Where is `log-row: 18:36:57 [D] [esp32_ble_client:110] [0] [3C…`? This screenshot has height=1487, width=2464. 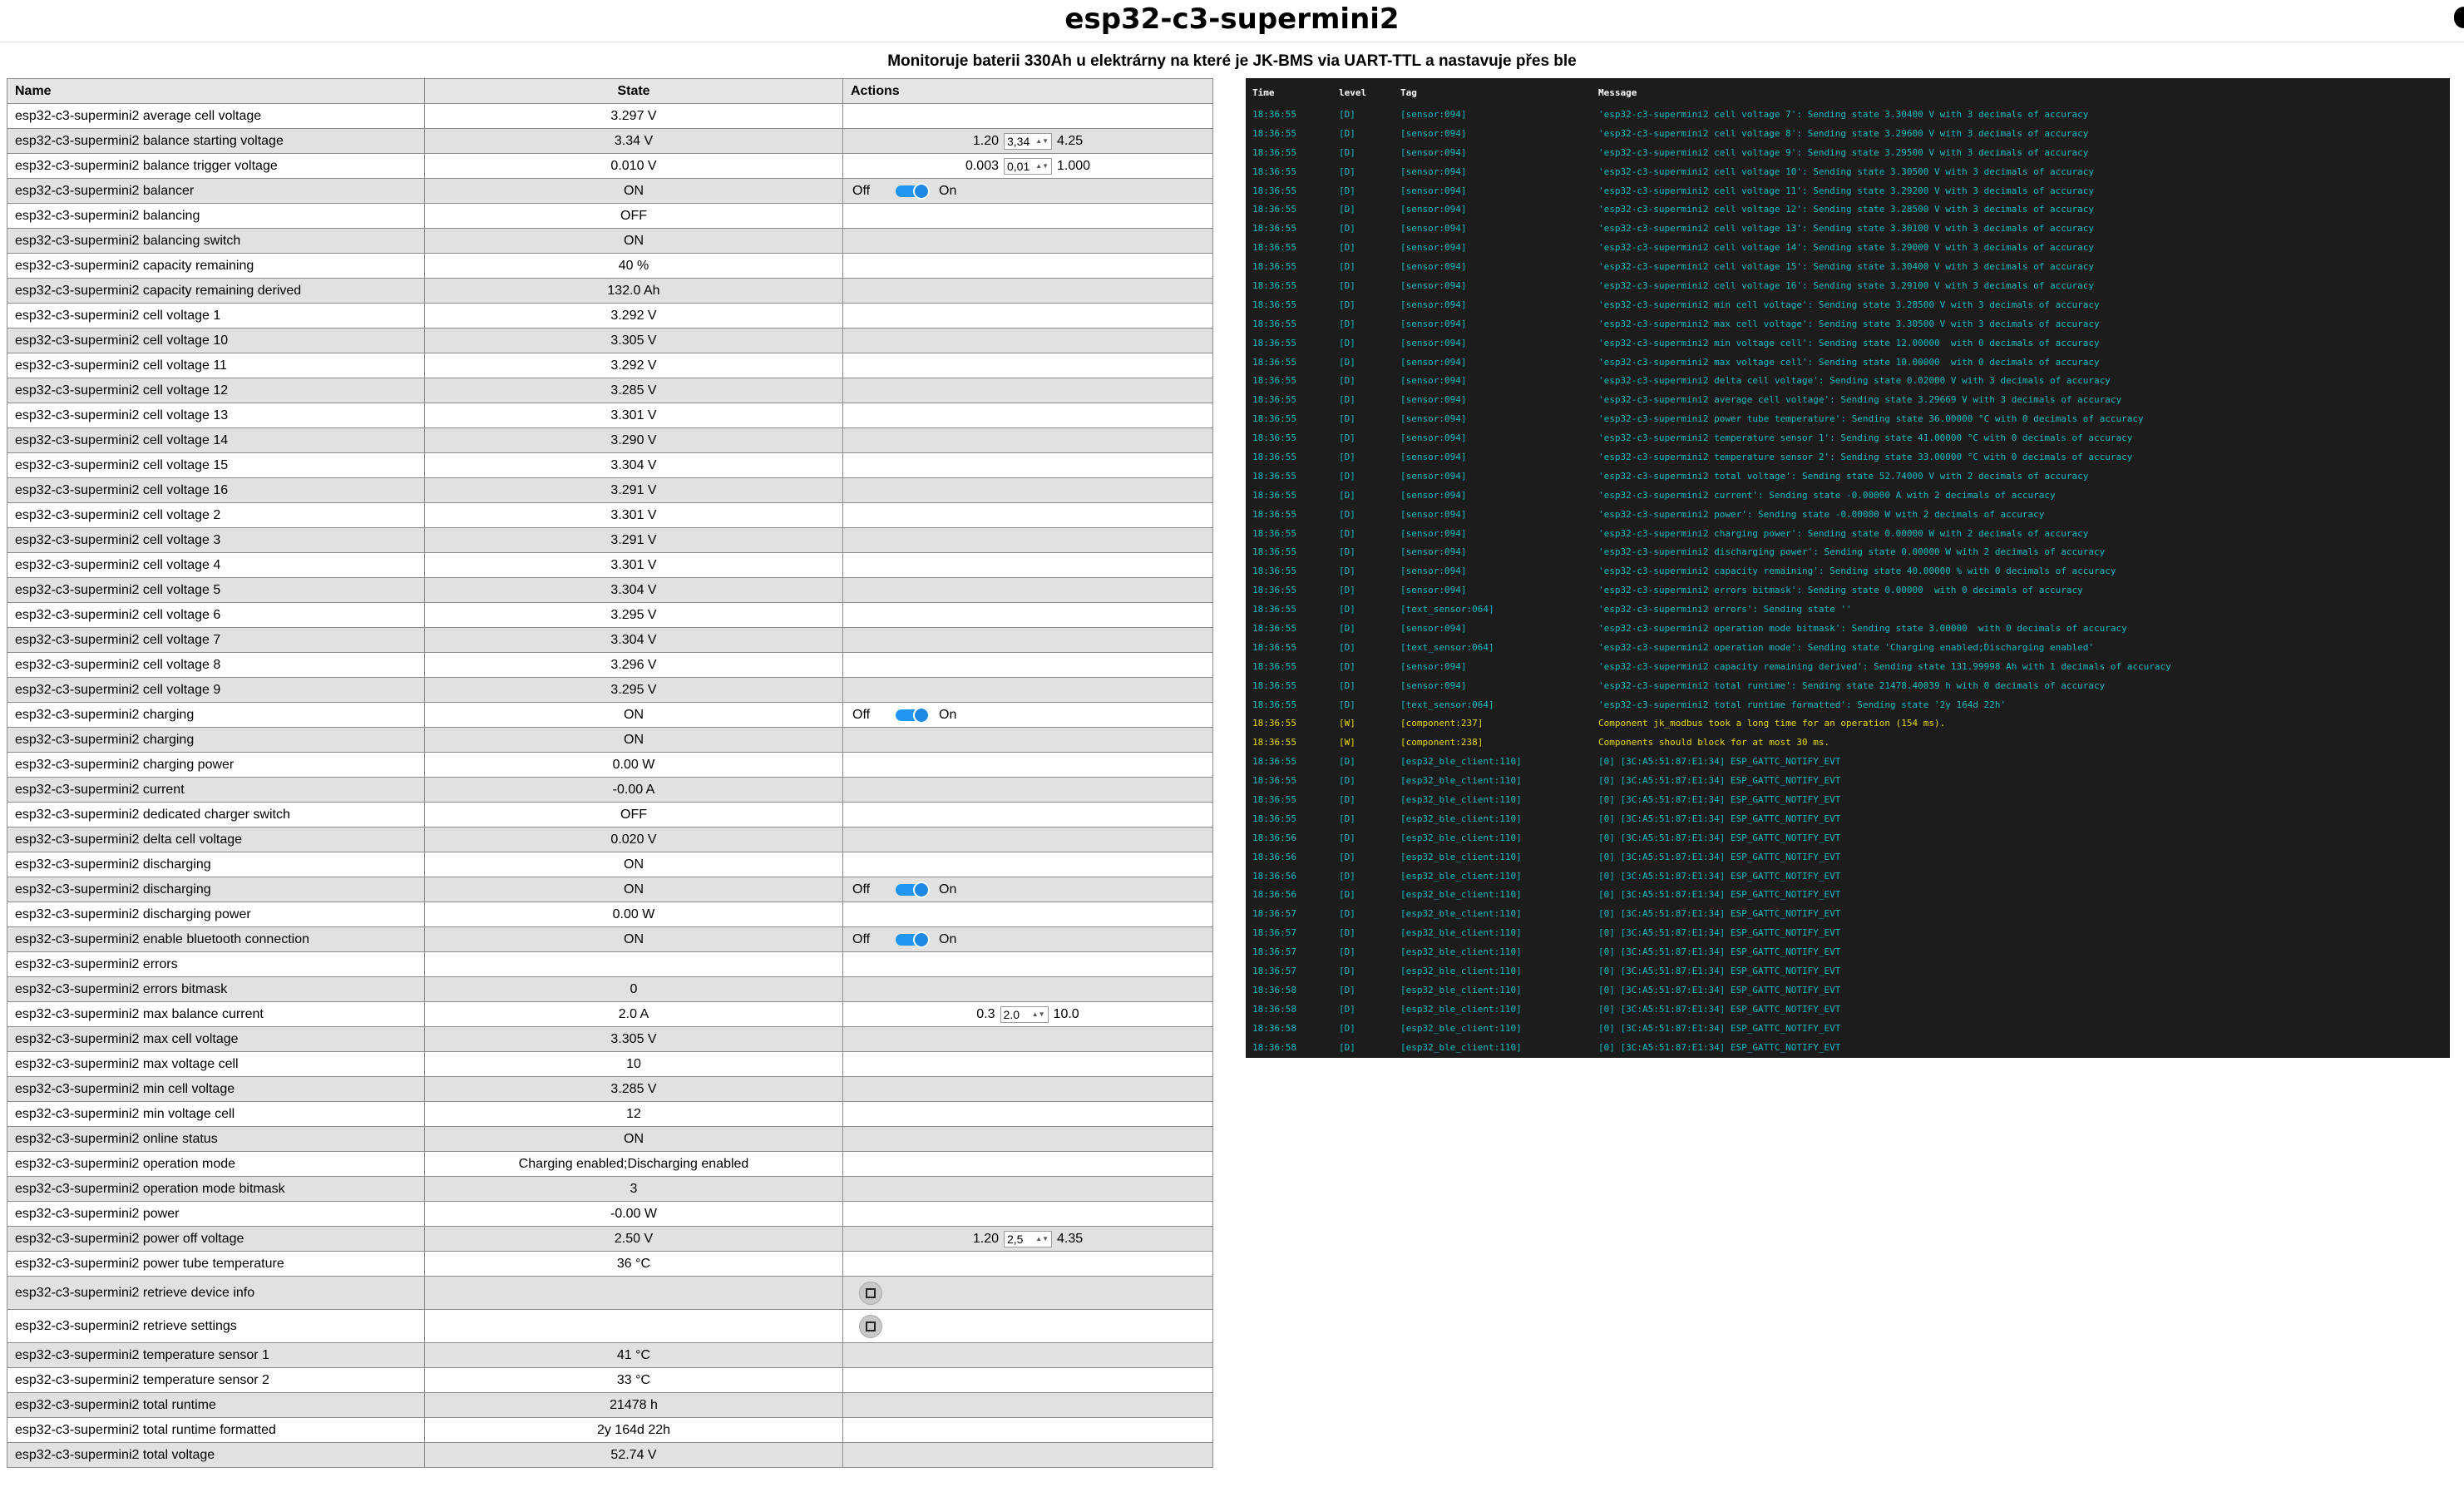
log-row: 18:36:57 [D] [esp32_ble_client:110] [0] [3C… is located at coordinates (1848, 932).